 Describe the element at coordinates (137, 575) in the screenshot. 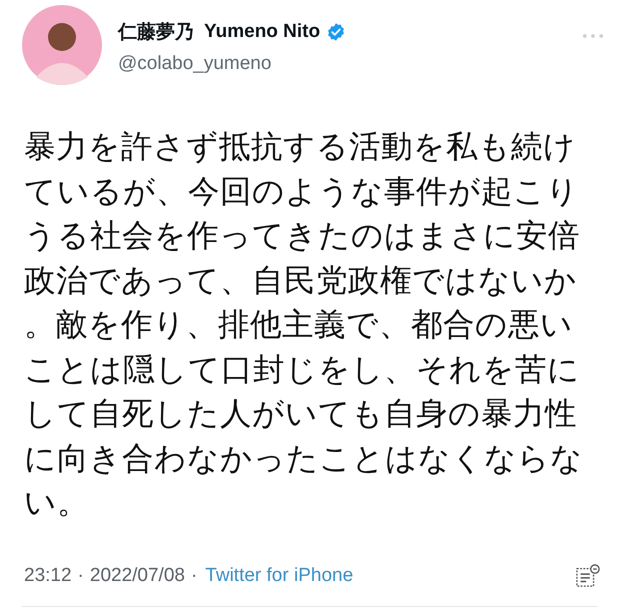

I see `tweet-date: 2022/07/08` at that location.